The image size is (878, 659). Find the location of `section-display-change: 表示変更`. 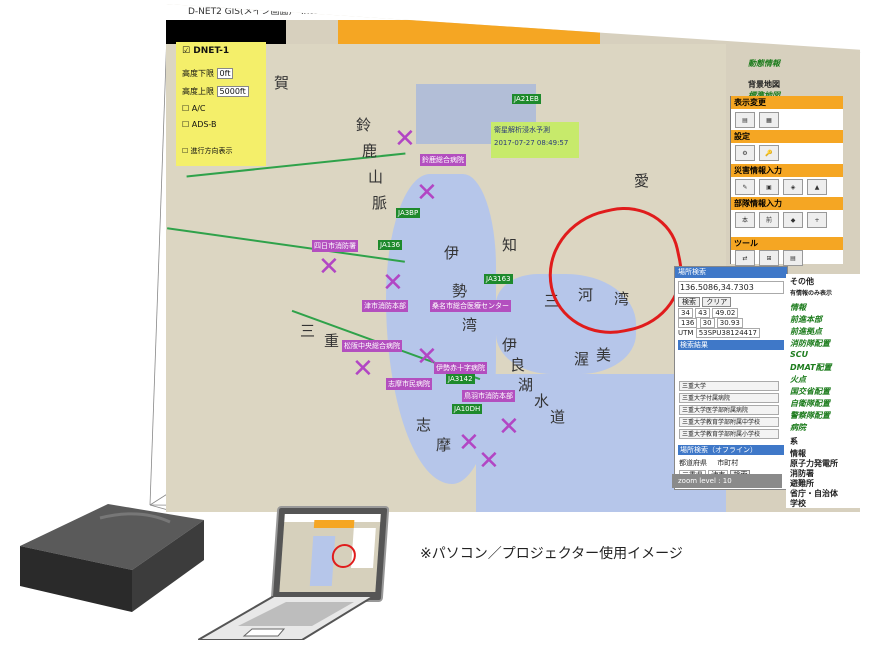

section-display-change: 表示変更 is located at coordinates (787, 102).